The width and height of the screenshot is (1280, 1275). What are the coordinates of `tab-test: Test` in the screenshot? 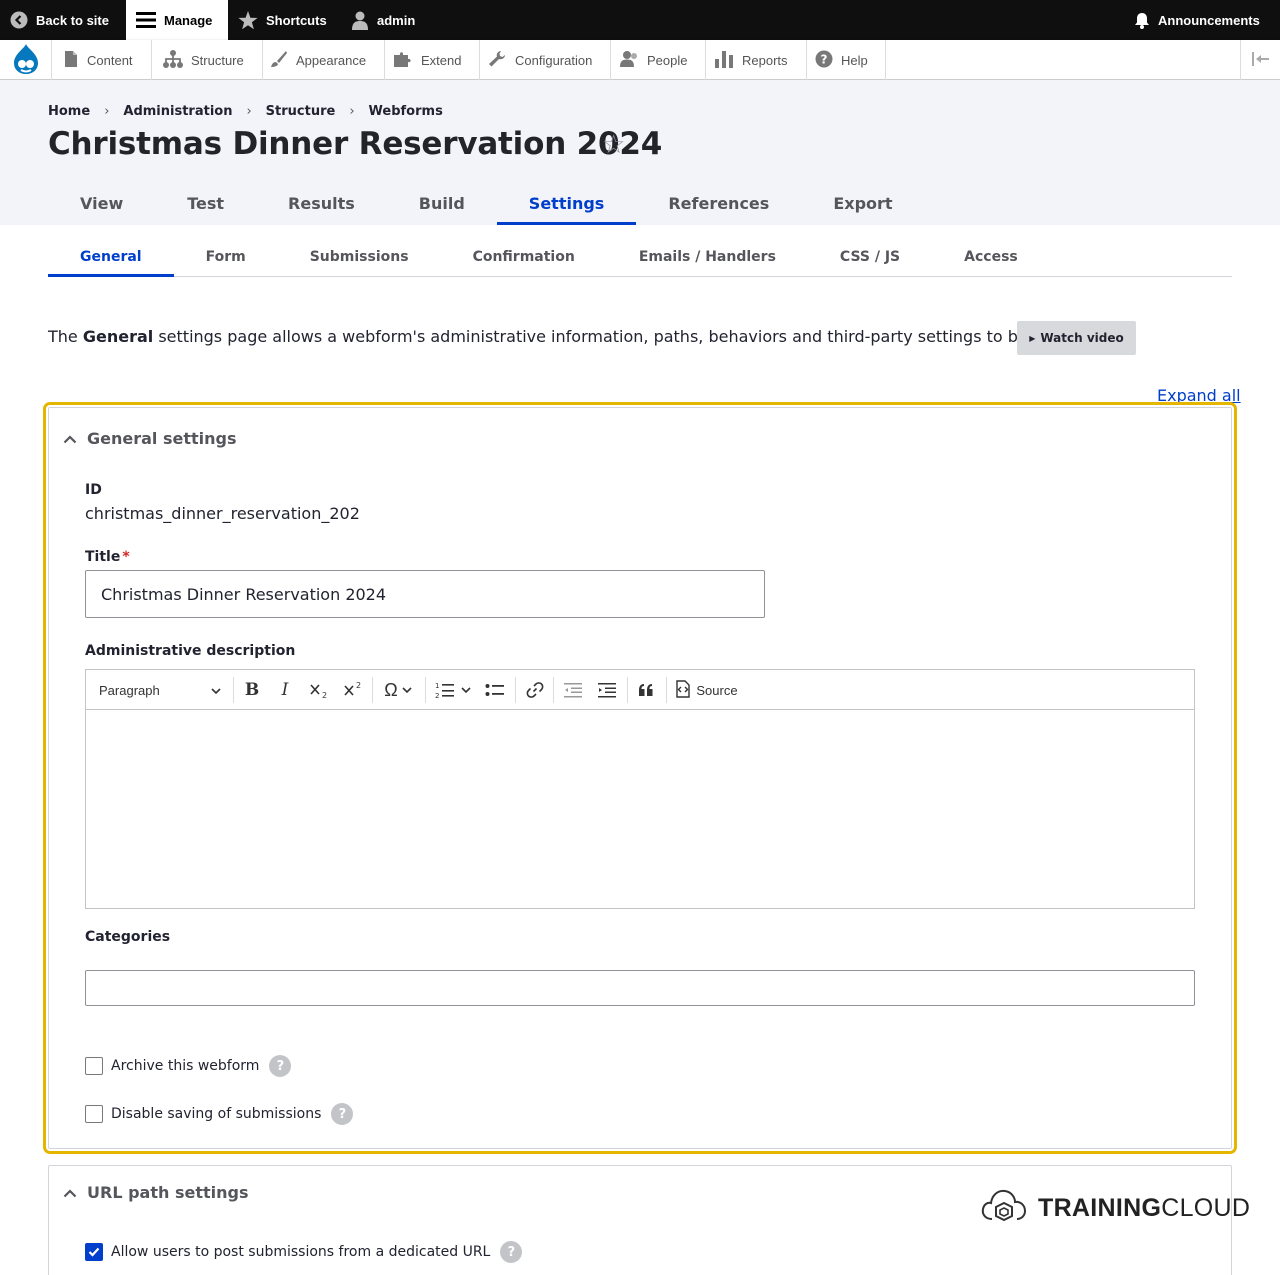 It's located at (205, 203).